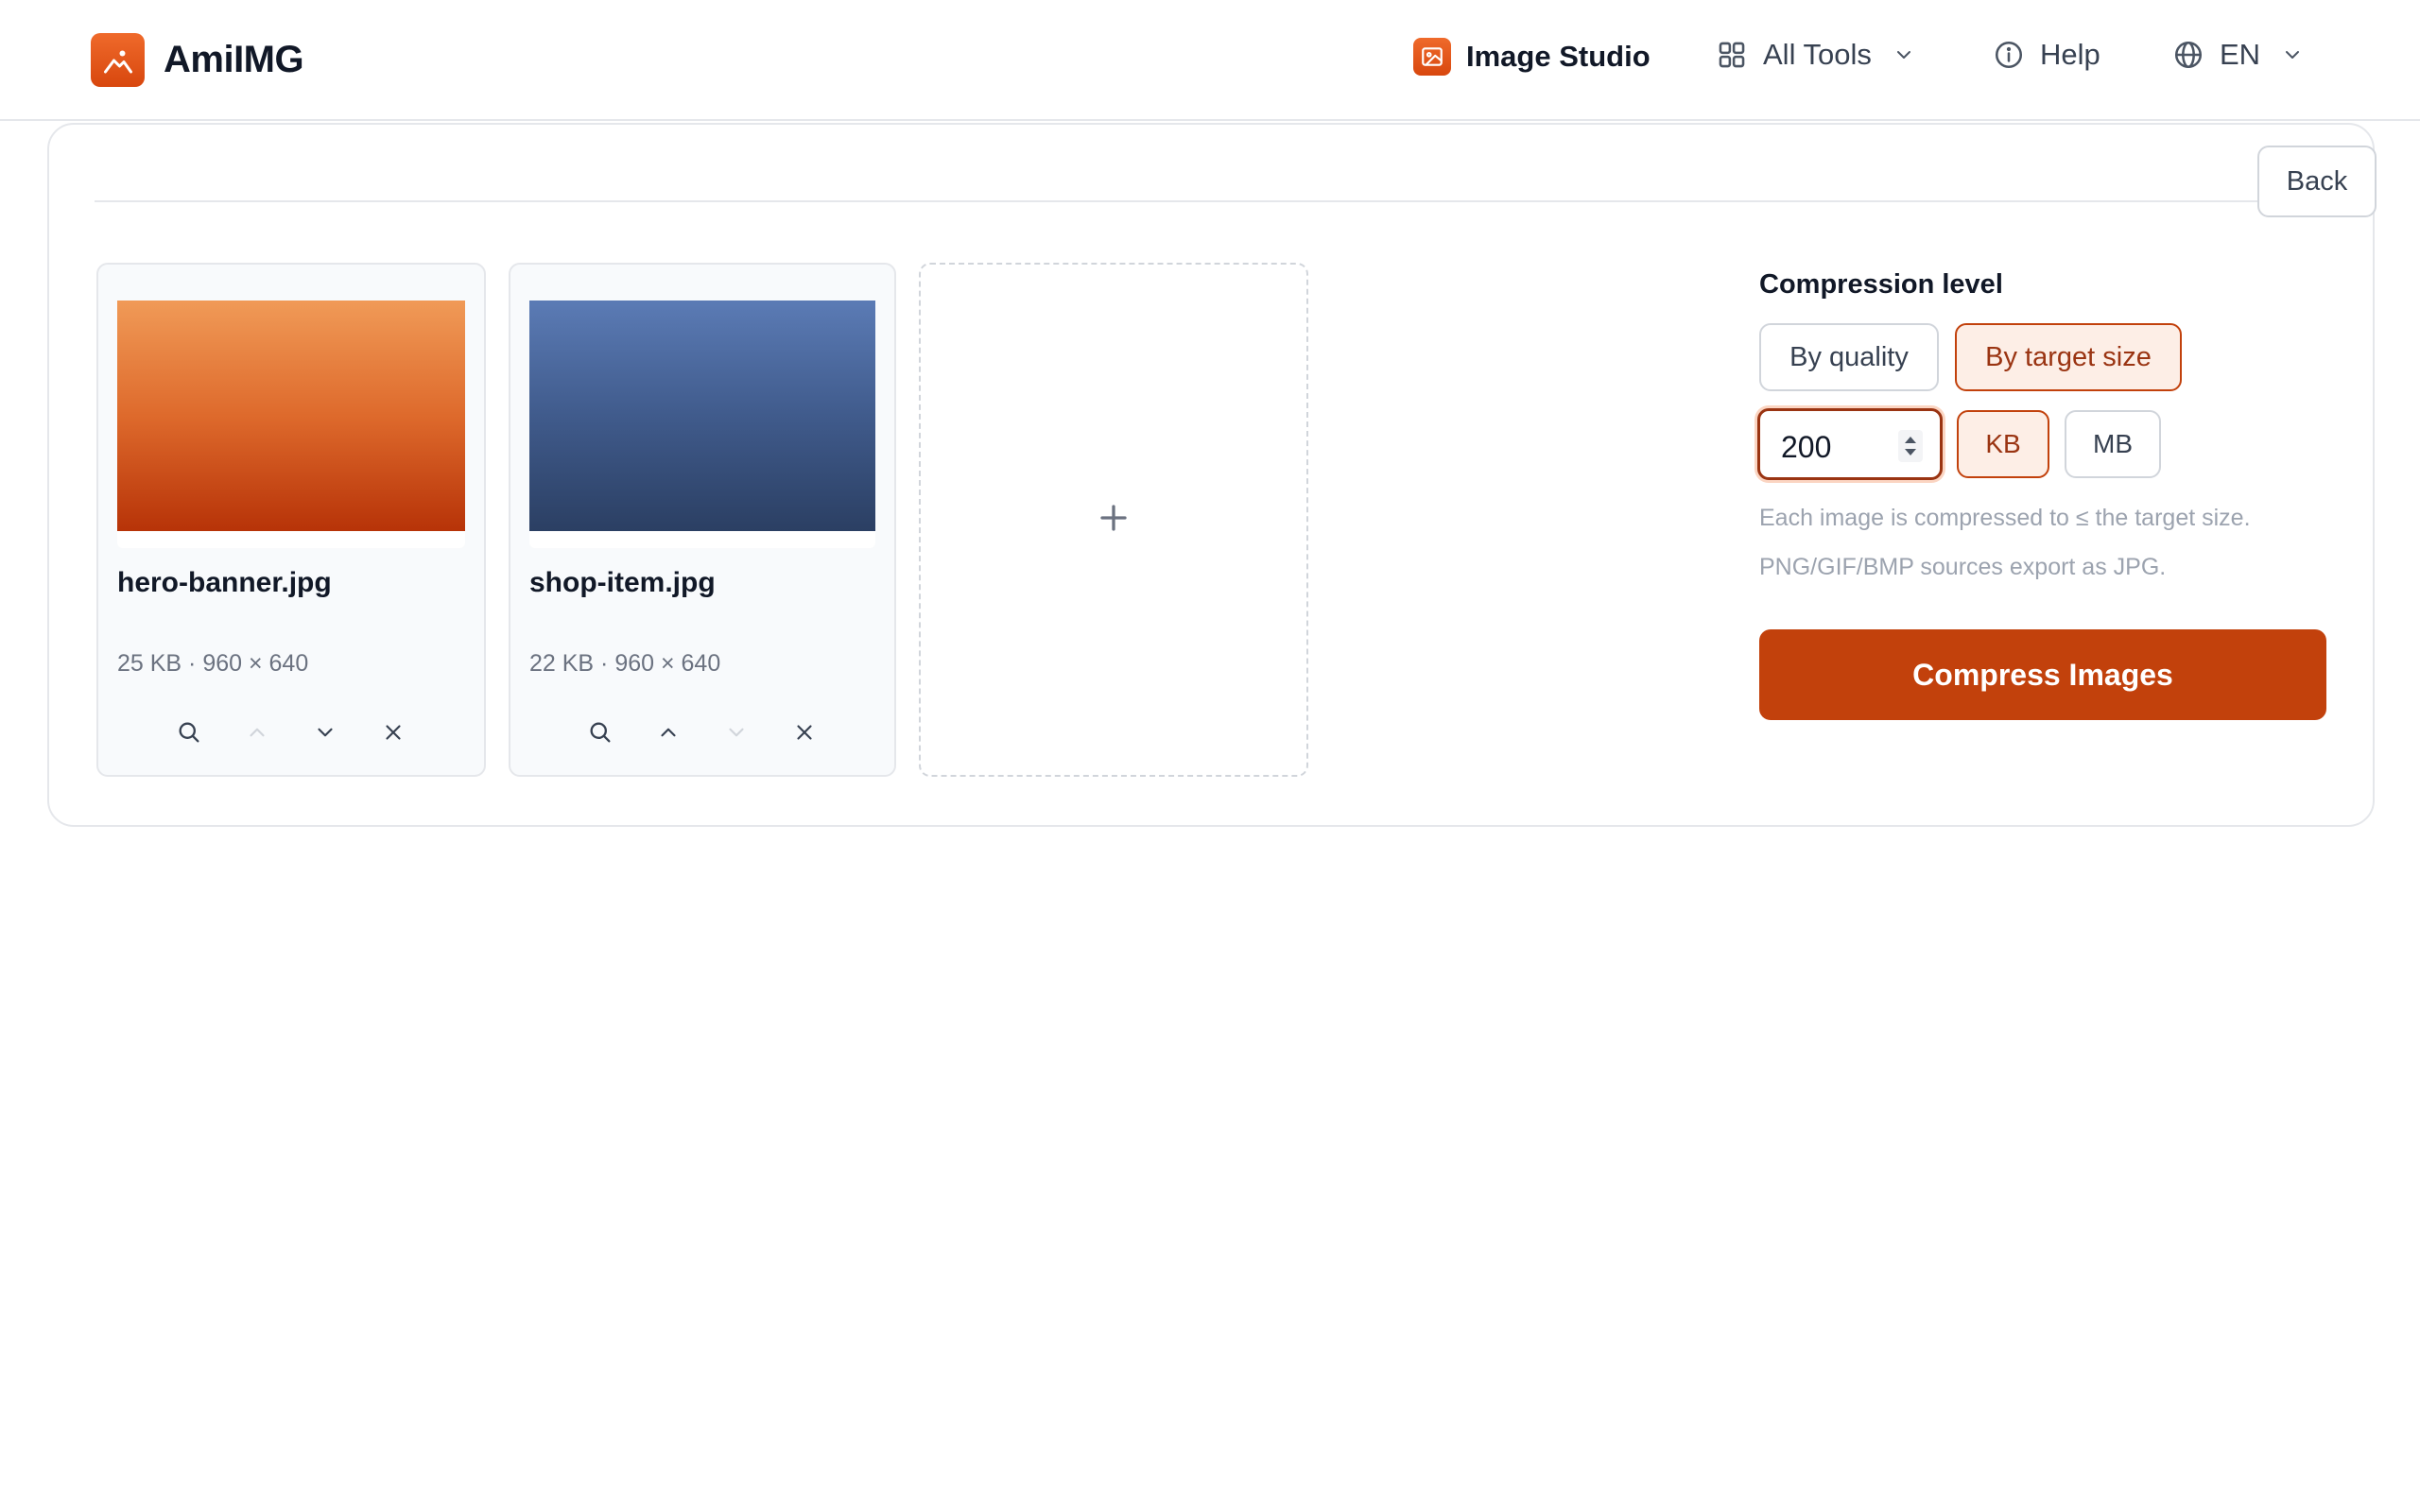  What do you see at coordinates (1432, 57) in the screenshot?
I see `image-icon` at bounding box center [1432, 57].